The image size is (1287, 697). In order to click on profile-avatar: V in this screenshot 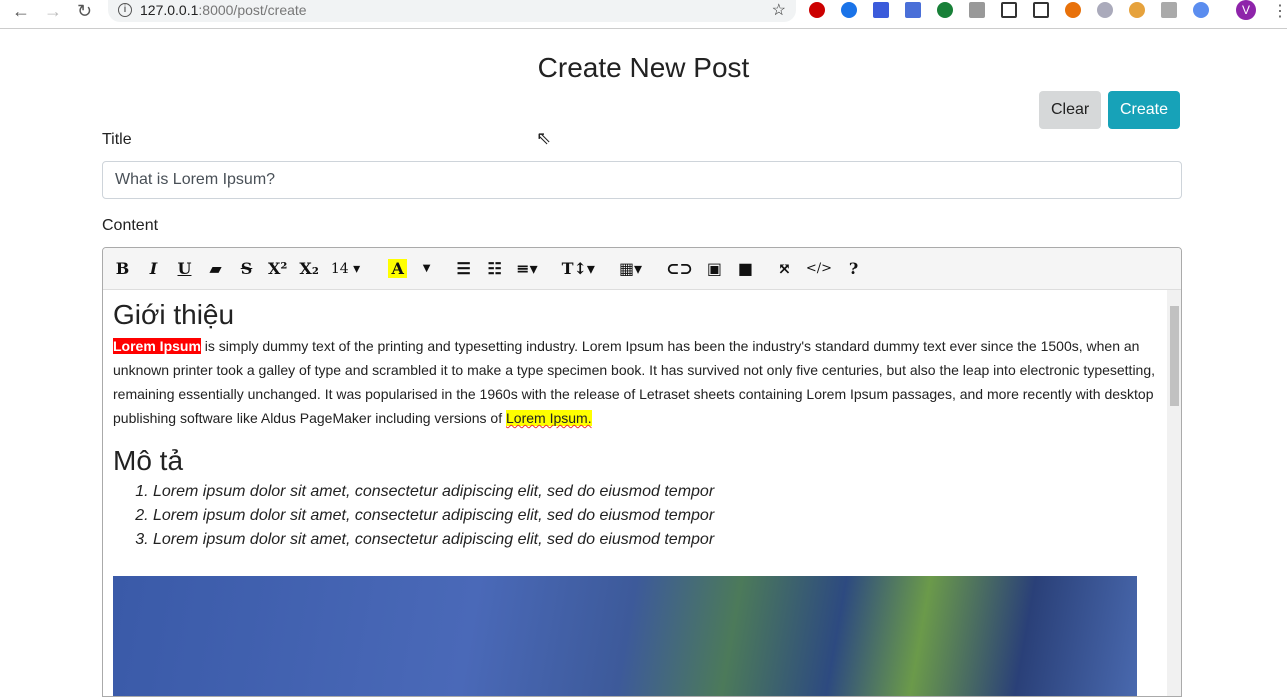, I will do `click(1246, 10)`.